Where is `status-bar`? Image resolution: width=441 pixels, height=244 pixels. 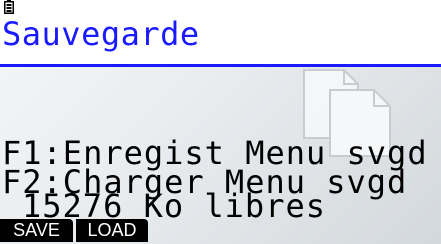 status-bar is located at coordinates (220, 7).